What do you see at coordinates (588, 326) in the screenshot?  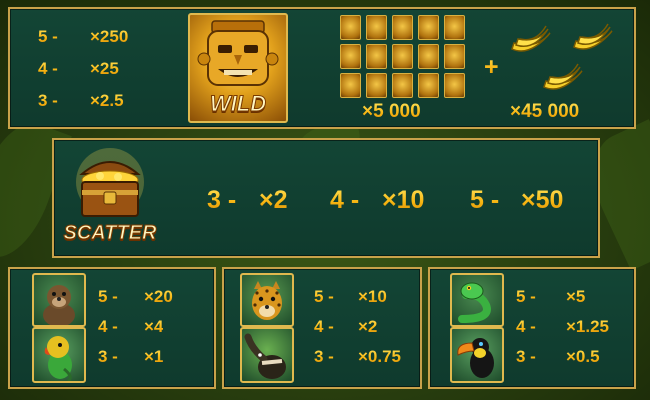 I see `pay-multiplier: ×1.25` at bounding box center [588, 326].